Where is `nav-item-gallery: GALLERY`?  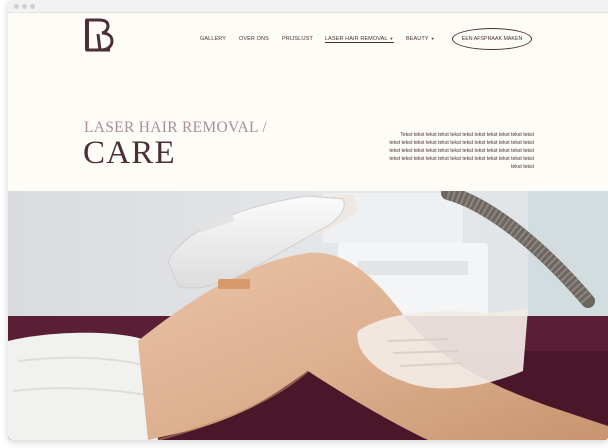
nav-item-gallery: GALLERY is located at coordinates (213, 39).